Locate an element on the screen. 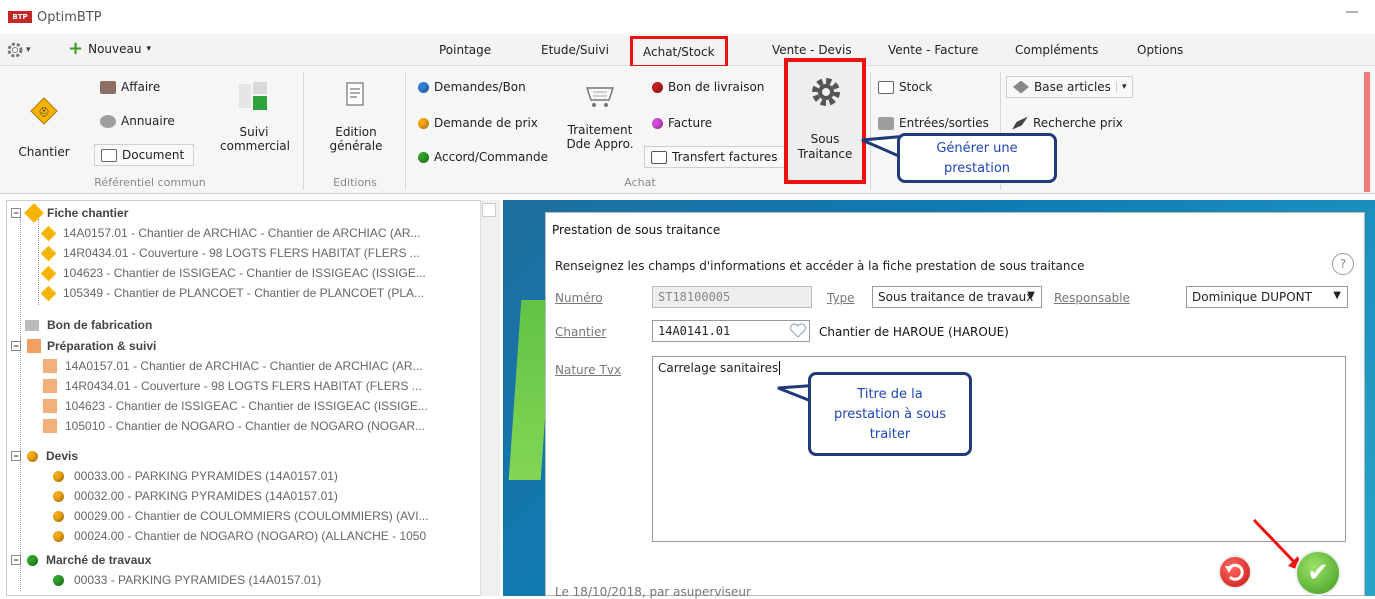 This screenshot has width=1375, height=599. bon-livraison-button: Bon de livraison is located at coordinates (708, 87).